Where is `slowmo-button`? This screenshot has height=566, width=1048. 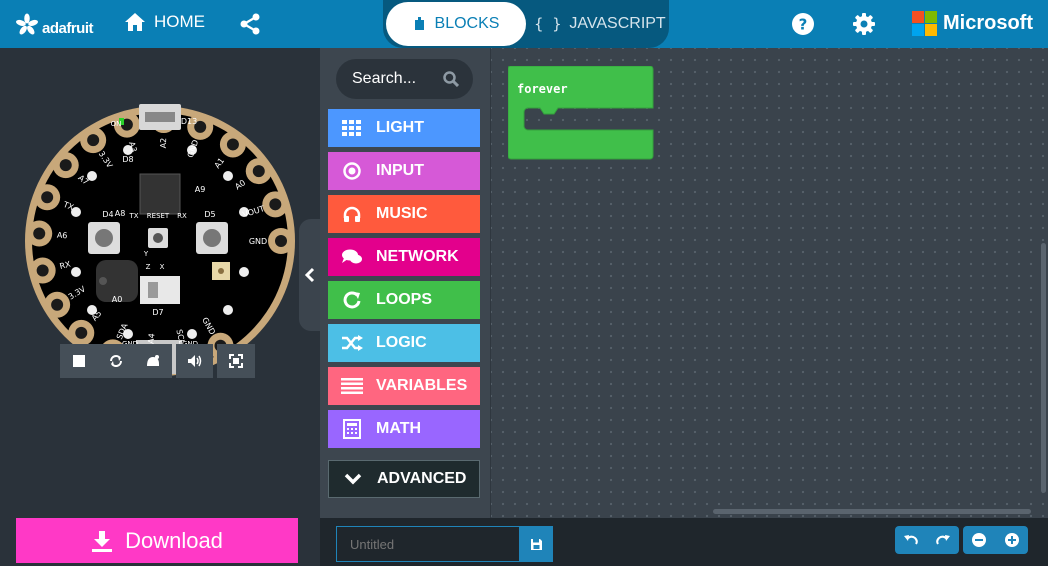
slowmo-button is located at coordinates (153, 361).